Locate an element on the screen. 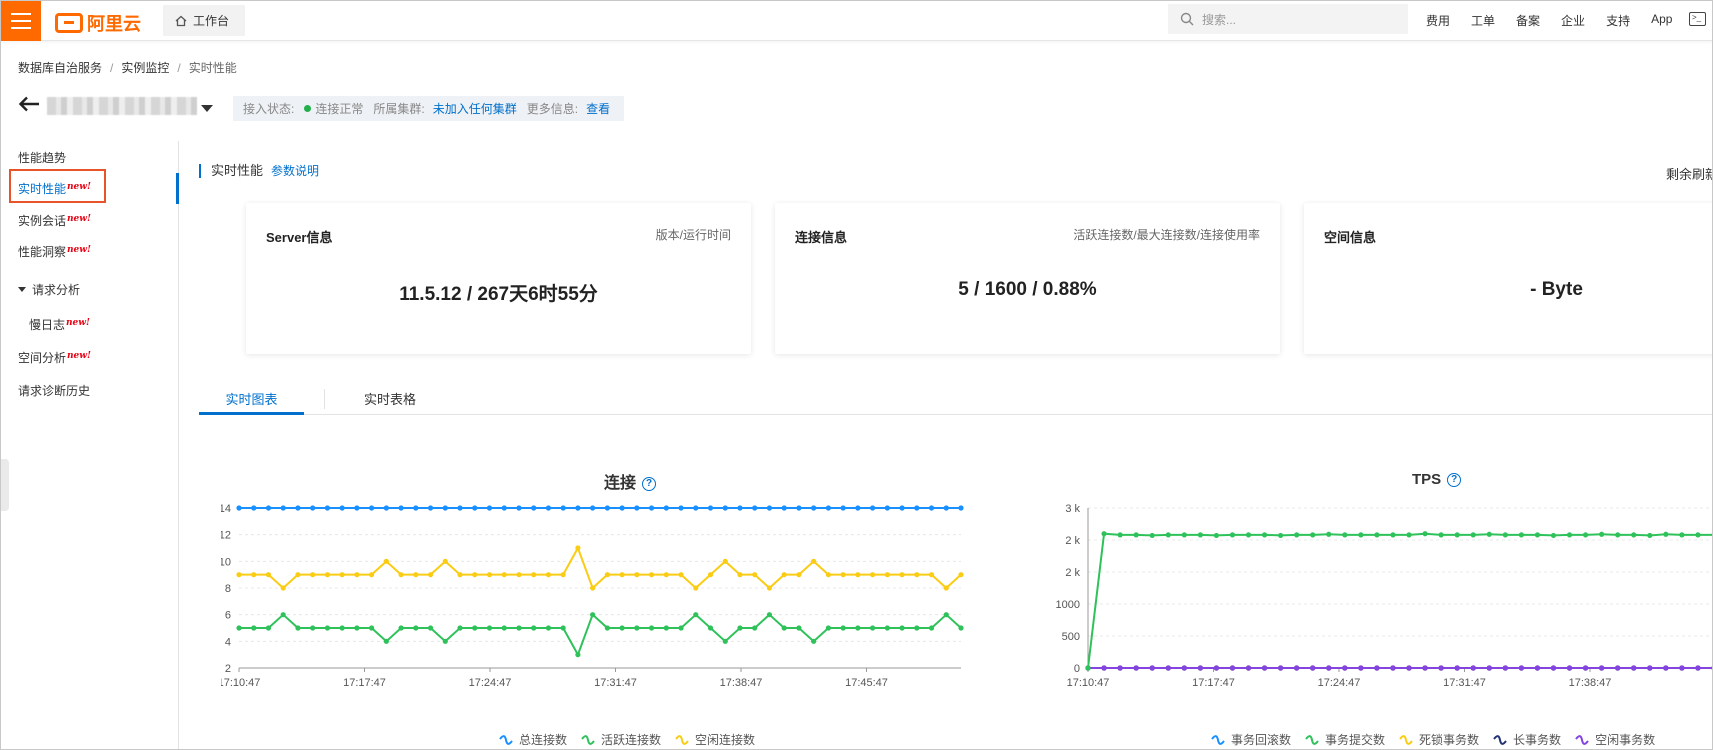 This screenshot has width=1713, height=750. cluster-link: 未加入任何集群 is located at coordinates (475, 108).